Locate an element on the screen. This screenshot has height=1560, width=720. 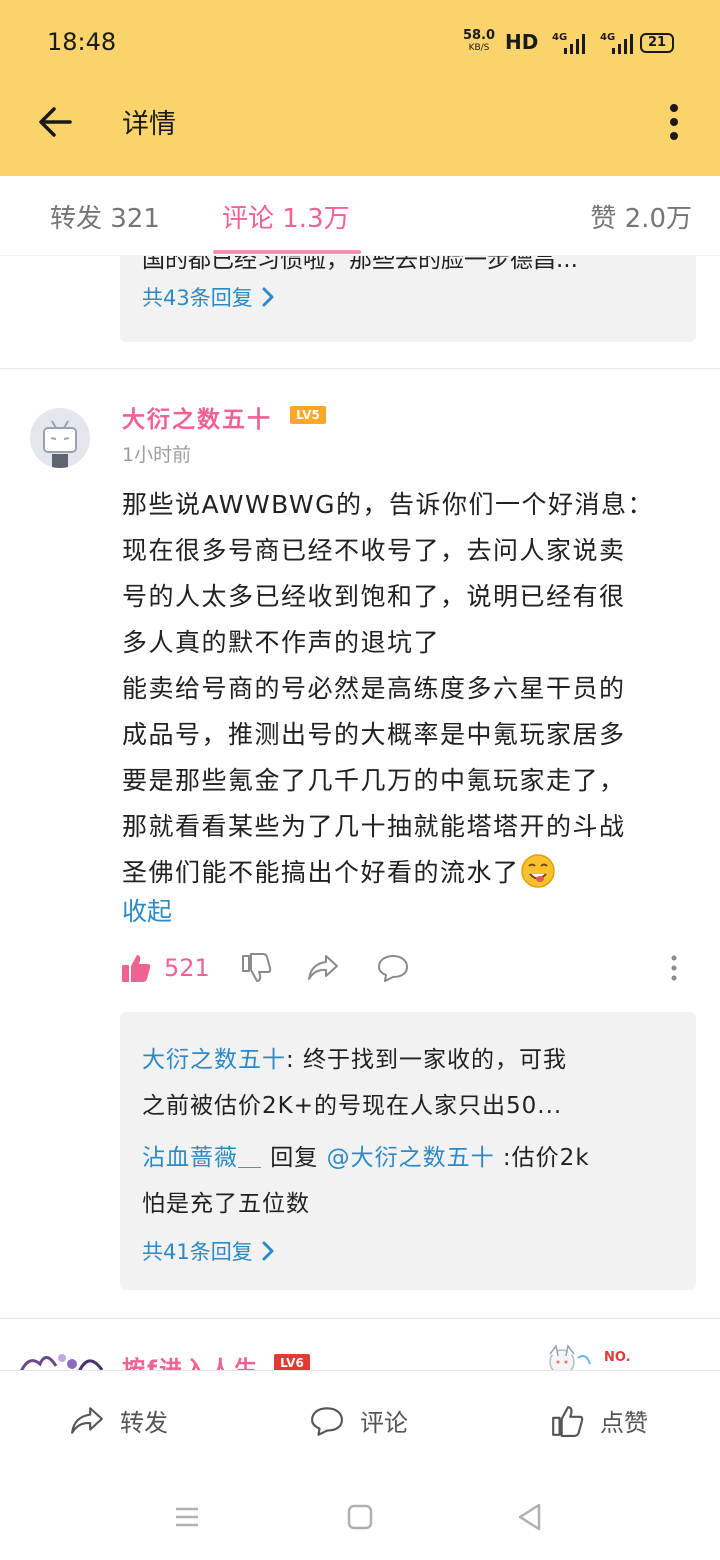
comment-line: 那就看看某些为了几十抽就能塔塔开的斗战 is located at coordinates (374, 826).